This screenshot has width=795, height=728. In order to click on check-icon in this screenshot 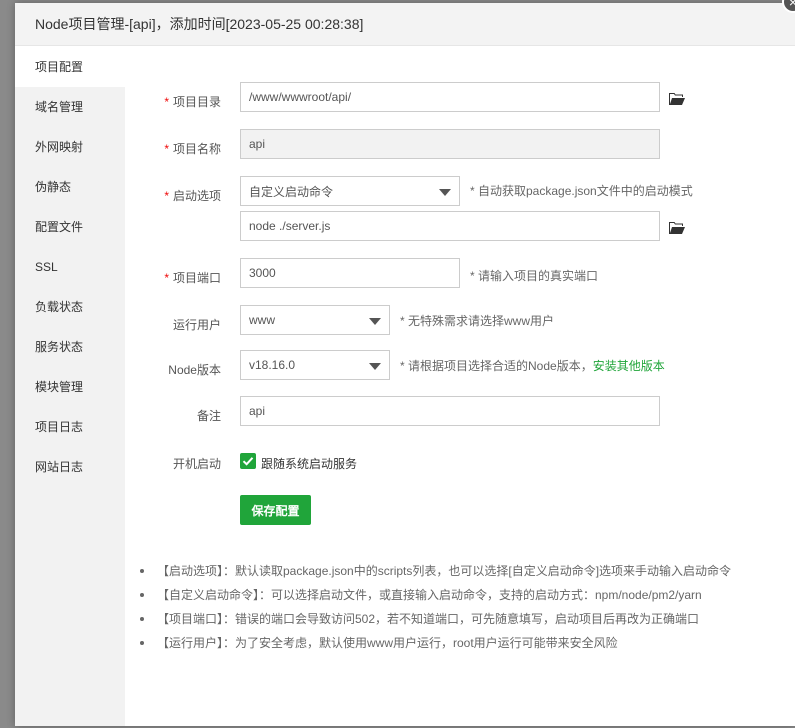, I will do `click(248, 461)`.